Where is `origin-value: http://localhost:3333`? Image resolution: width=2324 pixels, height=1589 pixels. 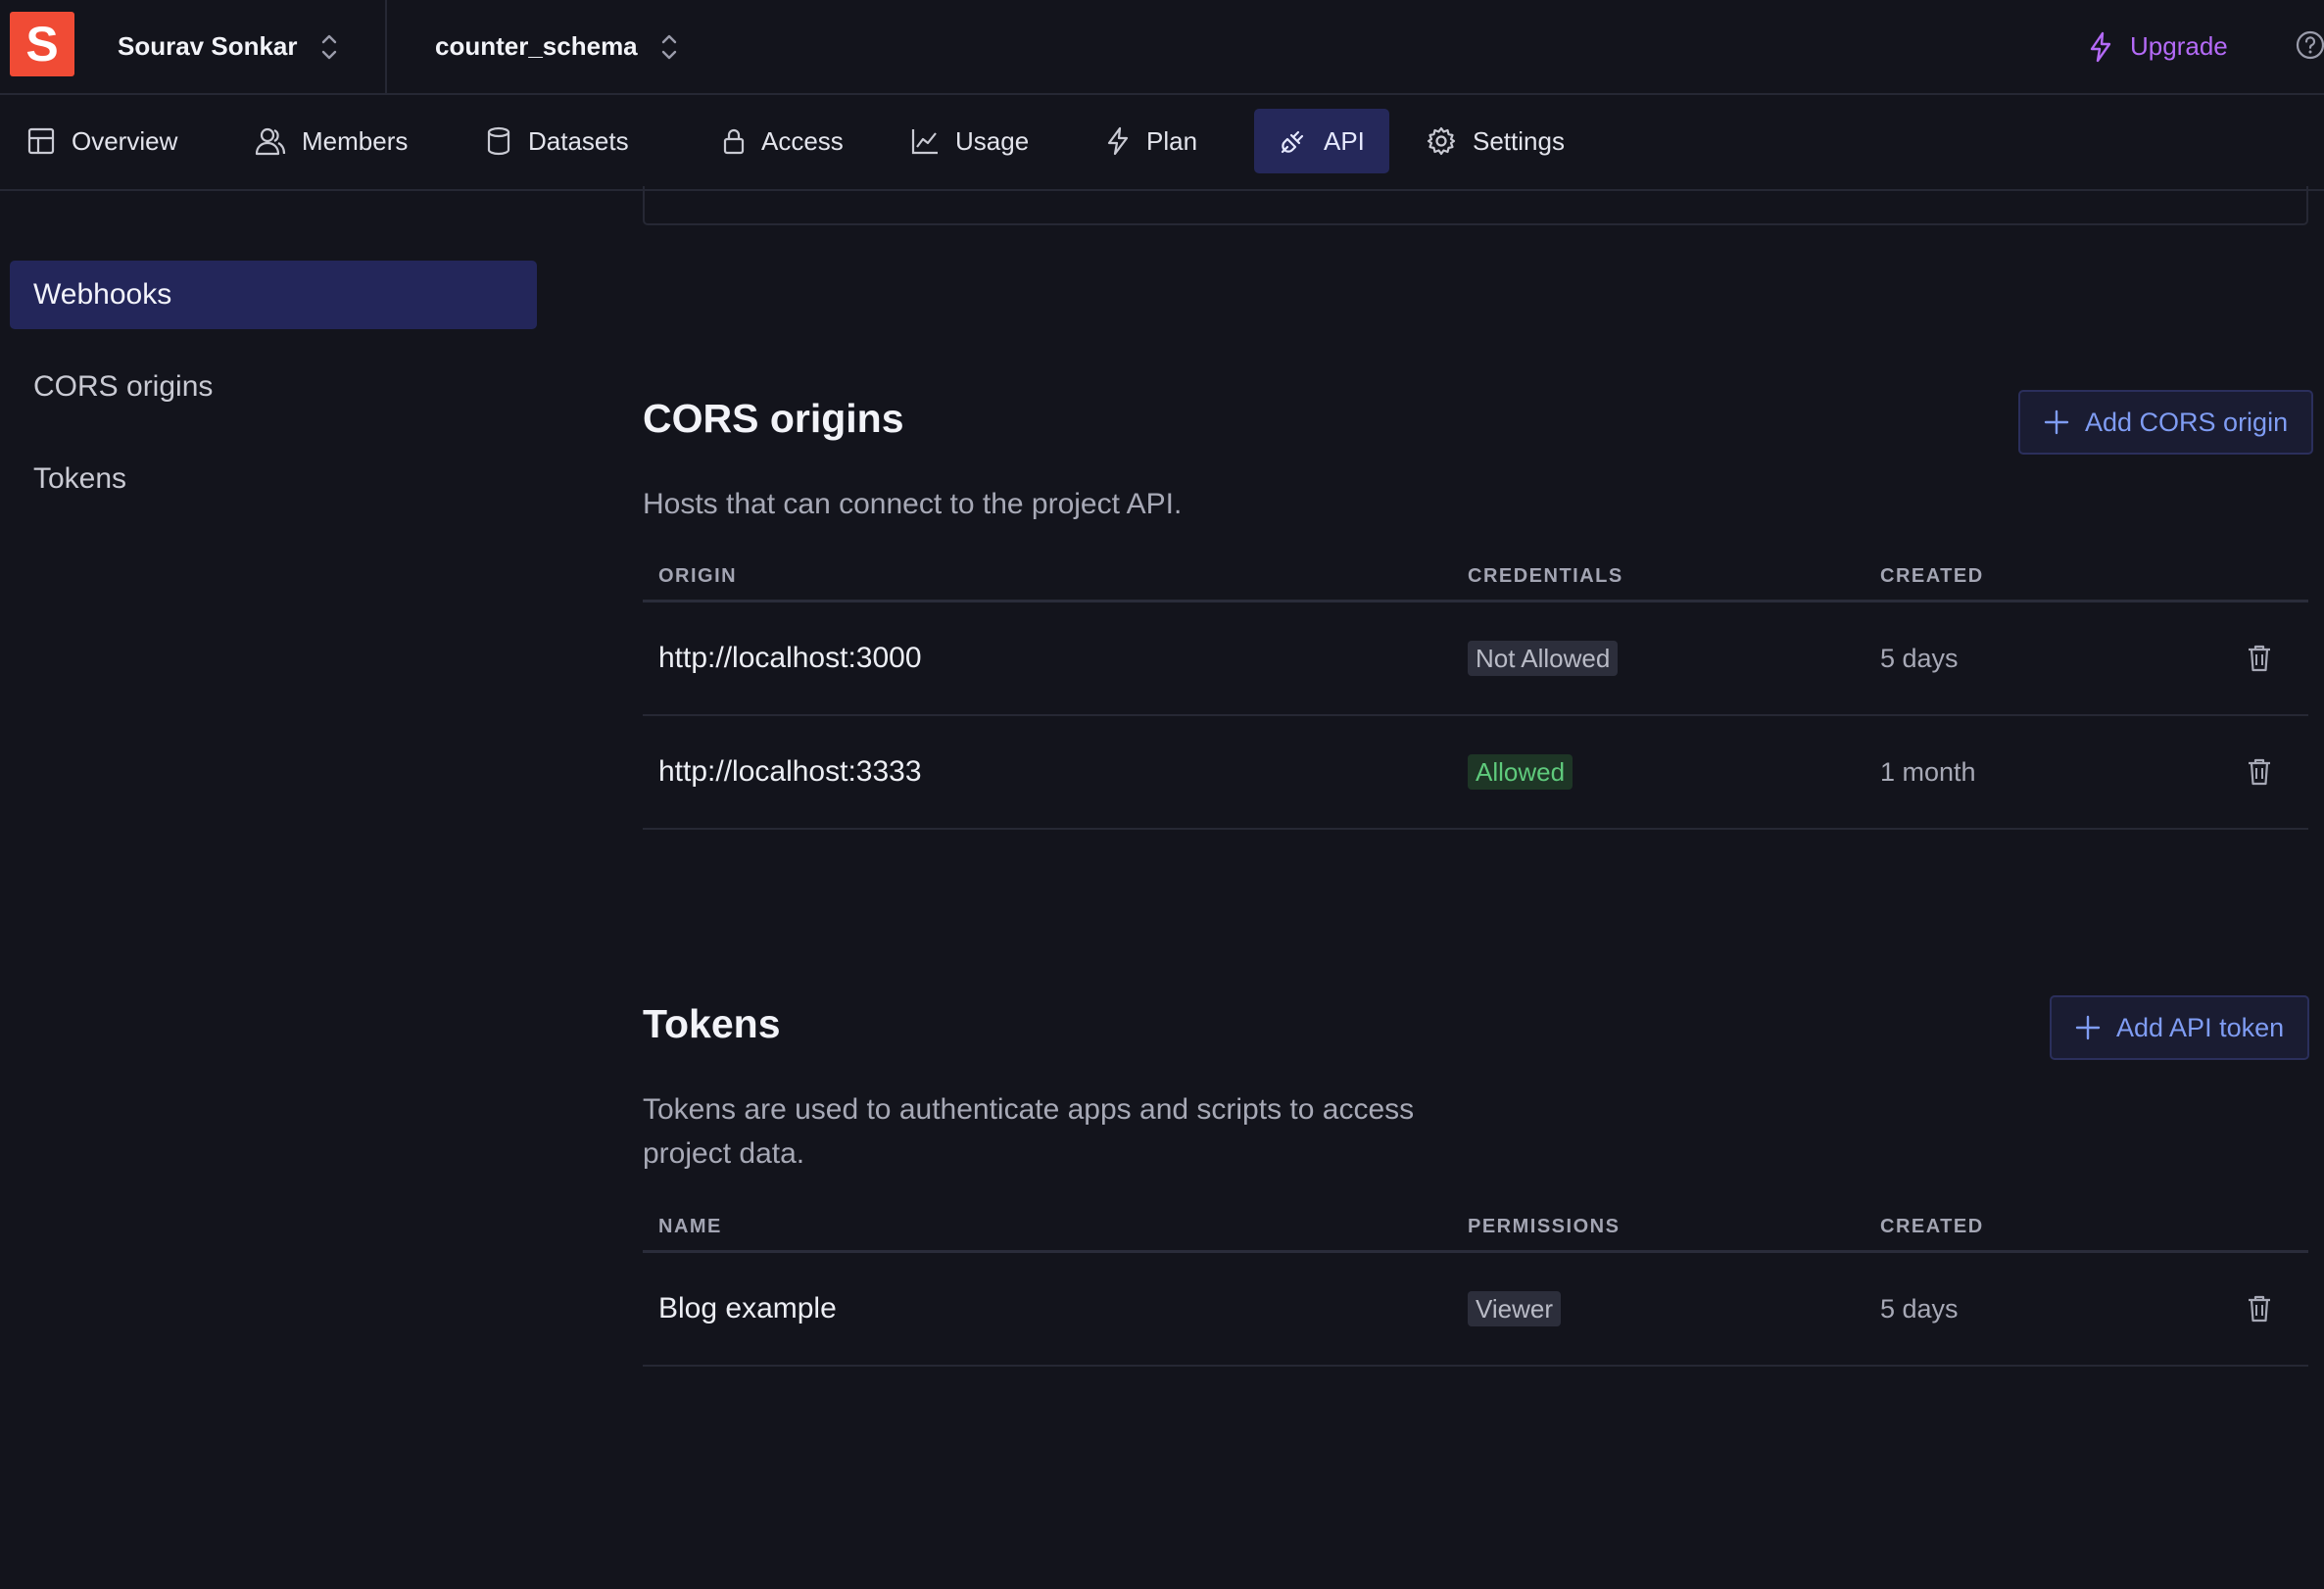 origin-value: http://localhost:3333 is located at coordinates (790, 771).